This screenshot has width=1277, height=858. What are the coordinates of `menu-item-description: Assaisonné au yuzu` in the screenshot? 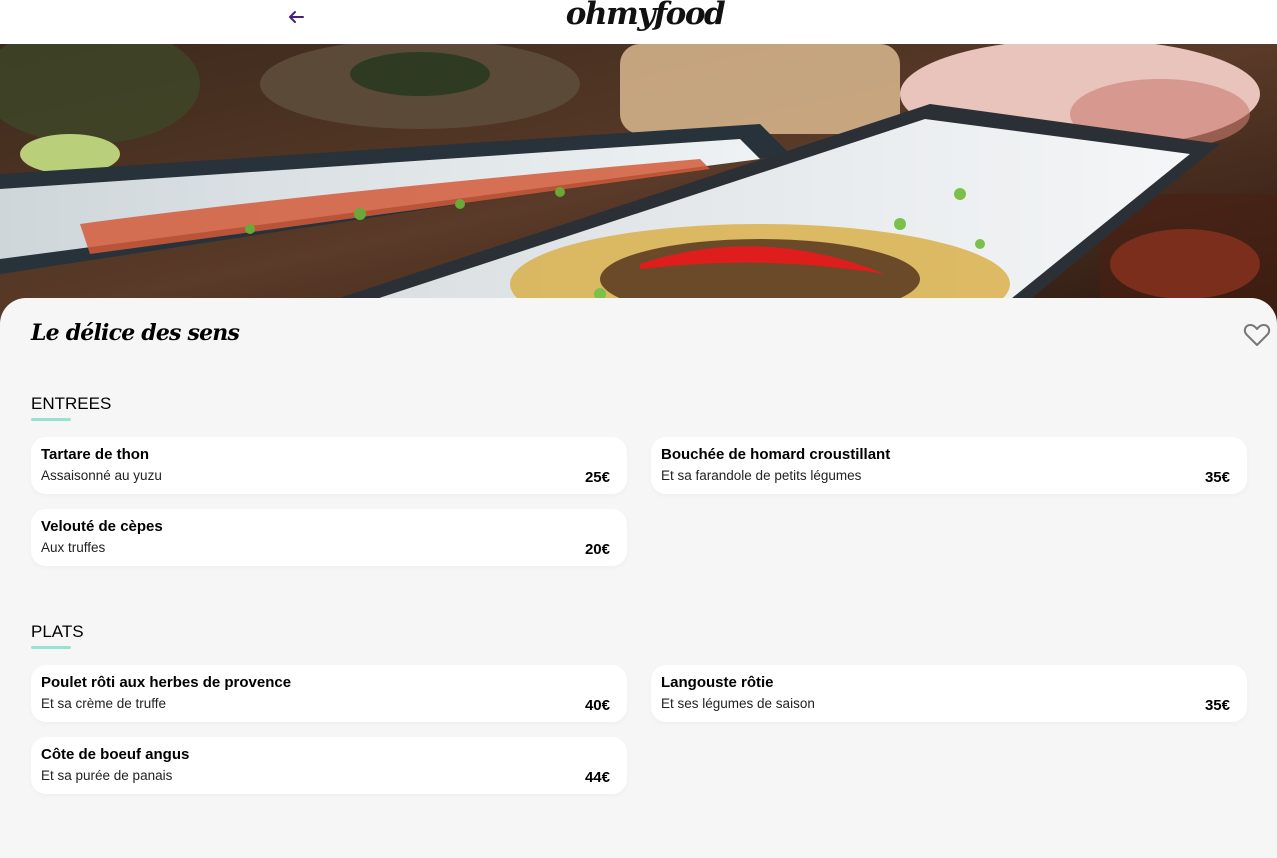 It's located at (101, 475).